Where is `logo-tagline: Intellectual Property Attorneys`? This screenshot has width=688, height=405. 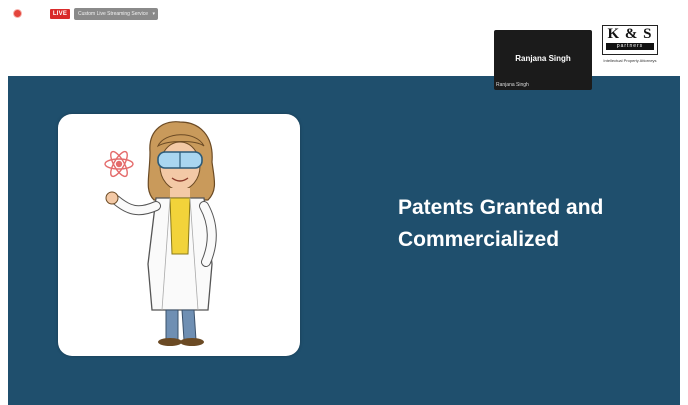 logo-tagline: Intellectual Property Attorneys is located at coordinates (630, 60).